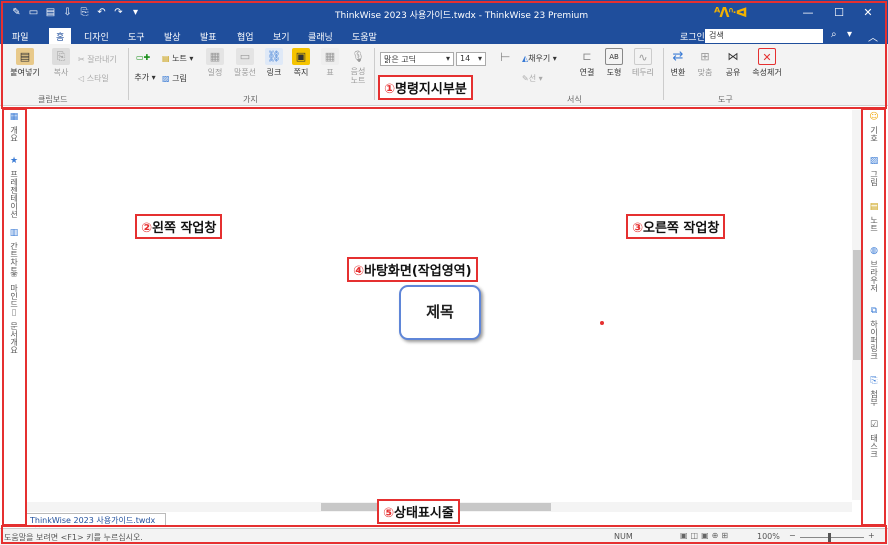  What do you see at coordinates (440, 312) in the screenshot?
I see `central-topic: 제목` at bounding box center [440, 312].